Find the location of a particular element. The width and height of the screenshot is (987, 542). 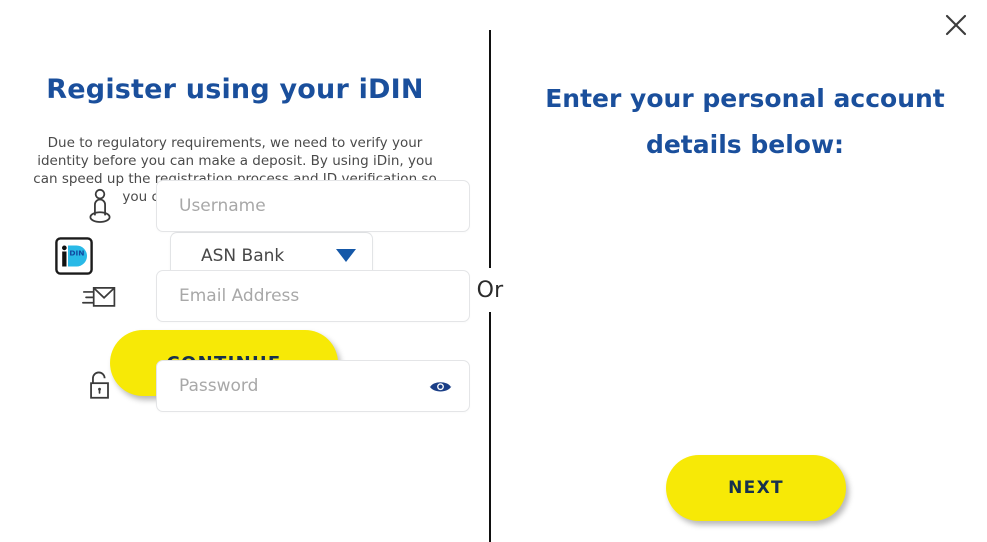

idin-panel-title: Register using your iDIN is located at coordinates (235, 89).